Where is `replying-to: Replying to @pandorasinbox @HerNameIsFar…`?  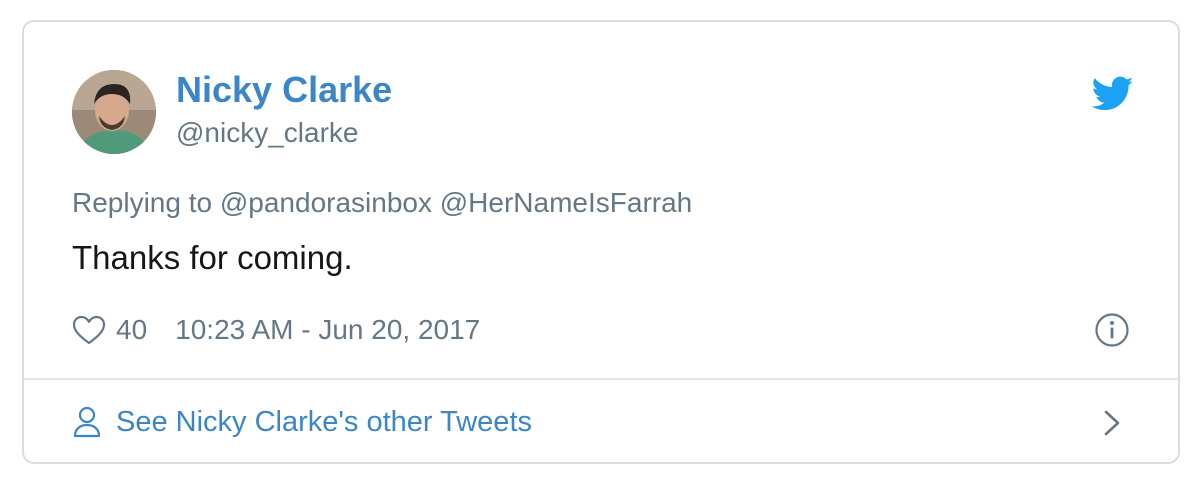 replying-to: Replying to @pandorasinbox @HerNameIsFar… is located at coordinates (382, 203).